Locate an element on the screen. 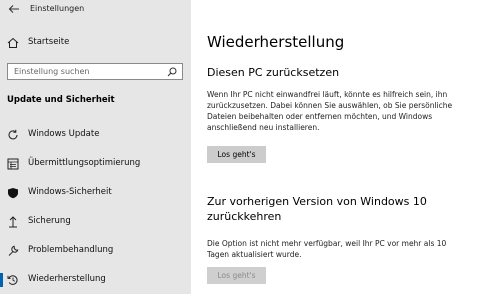 The width and height of the screenshot is (500, 294). sidebar-item-label: Windows-Sicherheit is located at coordinates (70, 192).